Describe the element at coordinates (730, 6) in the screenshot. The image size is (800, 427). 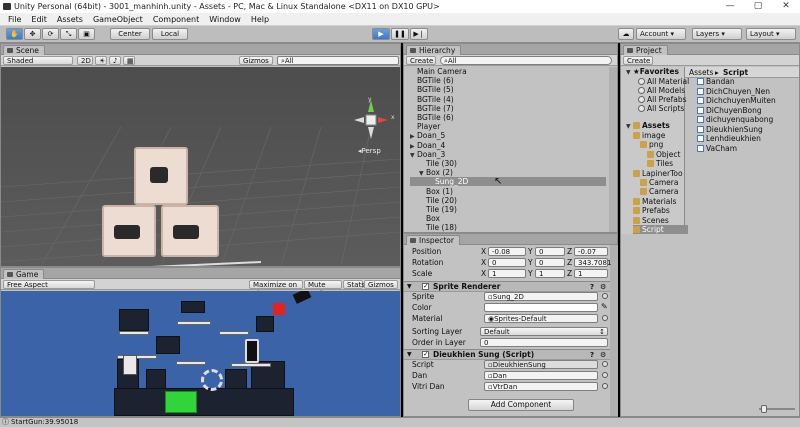
I see `minimize-button: —` at that location.